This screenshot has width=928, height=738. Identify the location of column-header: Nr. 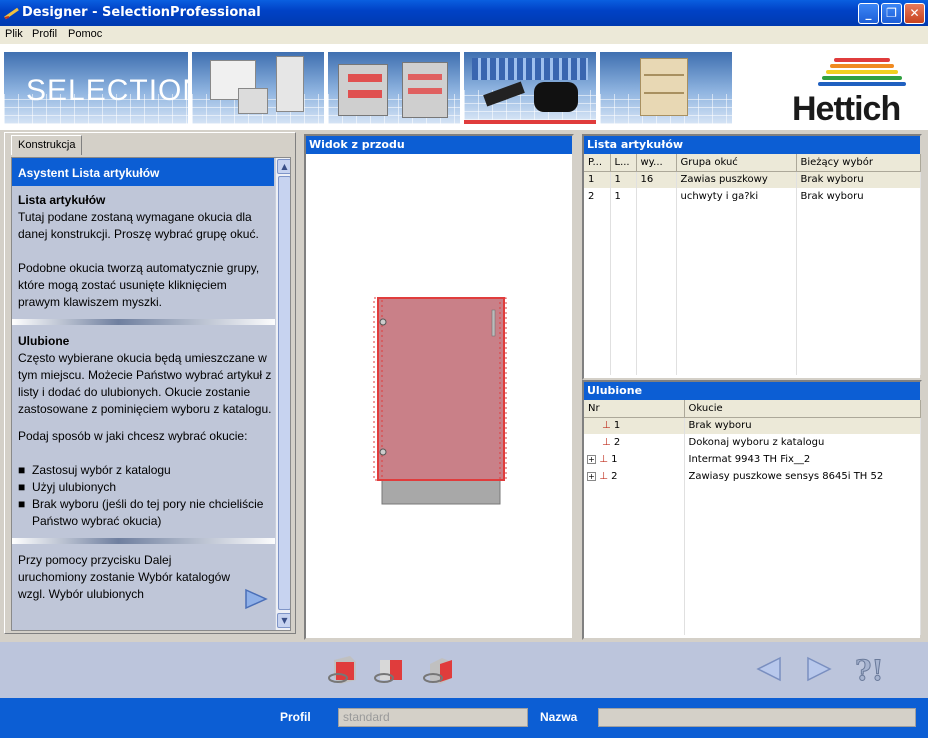
(634, 409).